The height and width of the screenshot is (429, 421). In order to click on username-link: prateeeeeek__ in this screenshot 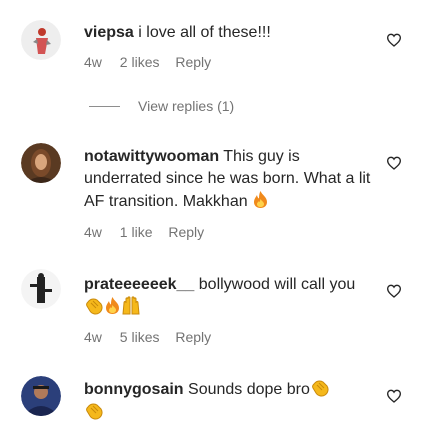, I will do `click(139, 284)`.